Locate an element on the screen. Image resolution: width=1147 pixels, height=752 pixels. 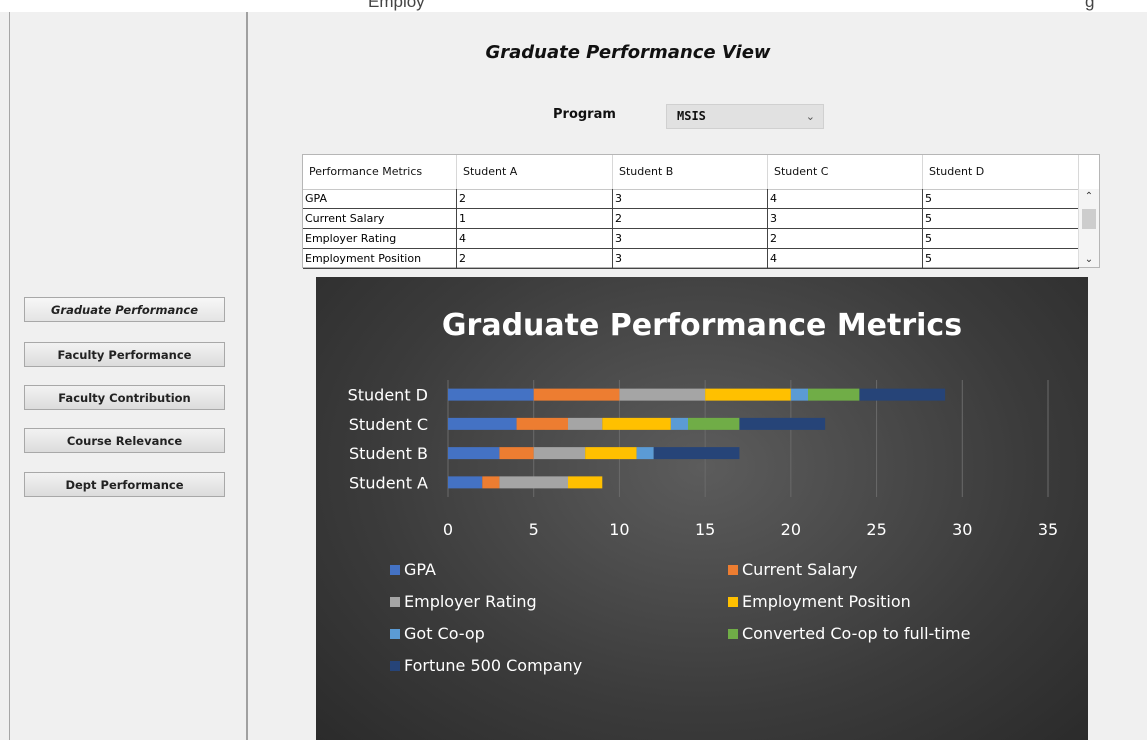
table-cell: Current Salary is located at coordinates (380, 218).